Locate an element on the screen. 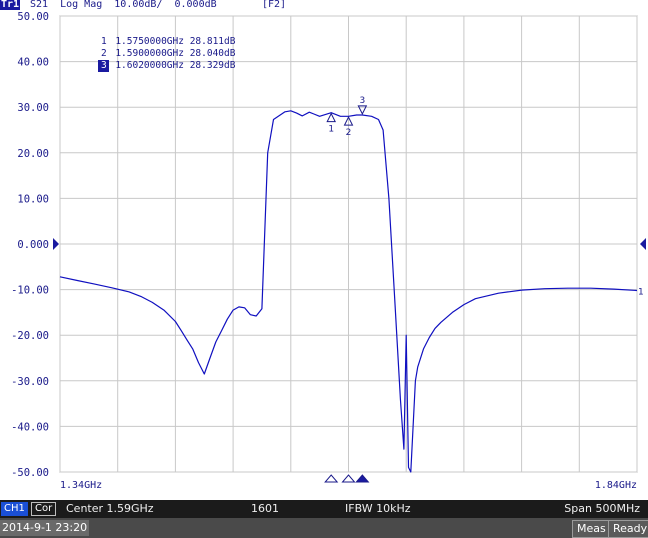 This screenshot has width=648, height=538. trace-end-label: 1 is located at coordinates (641, 293).